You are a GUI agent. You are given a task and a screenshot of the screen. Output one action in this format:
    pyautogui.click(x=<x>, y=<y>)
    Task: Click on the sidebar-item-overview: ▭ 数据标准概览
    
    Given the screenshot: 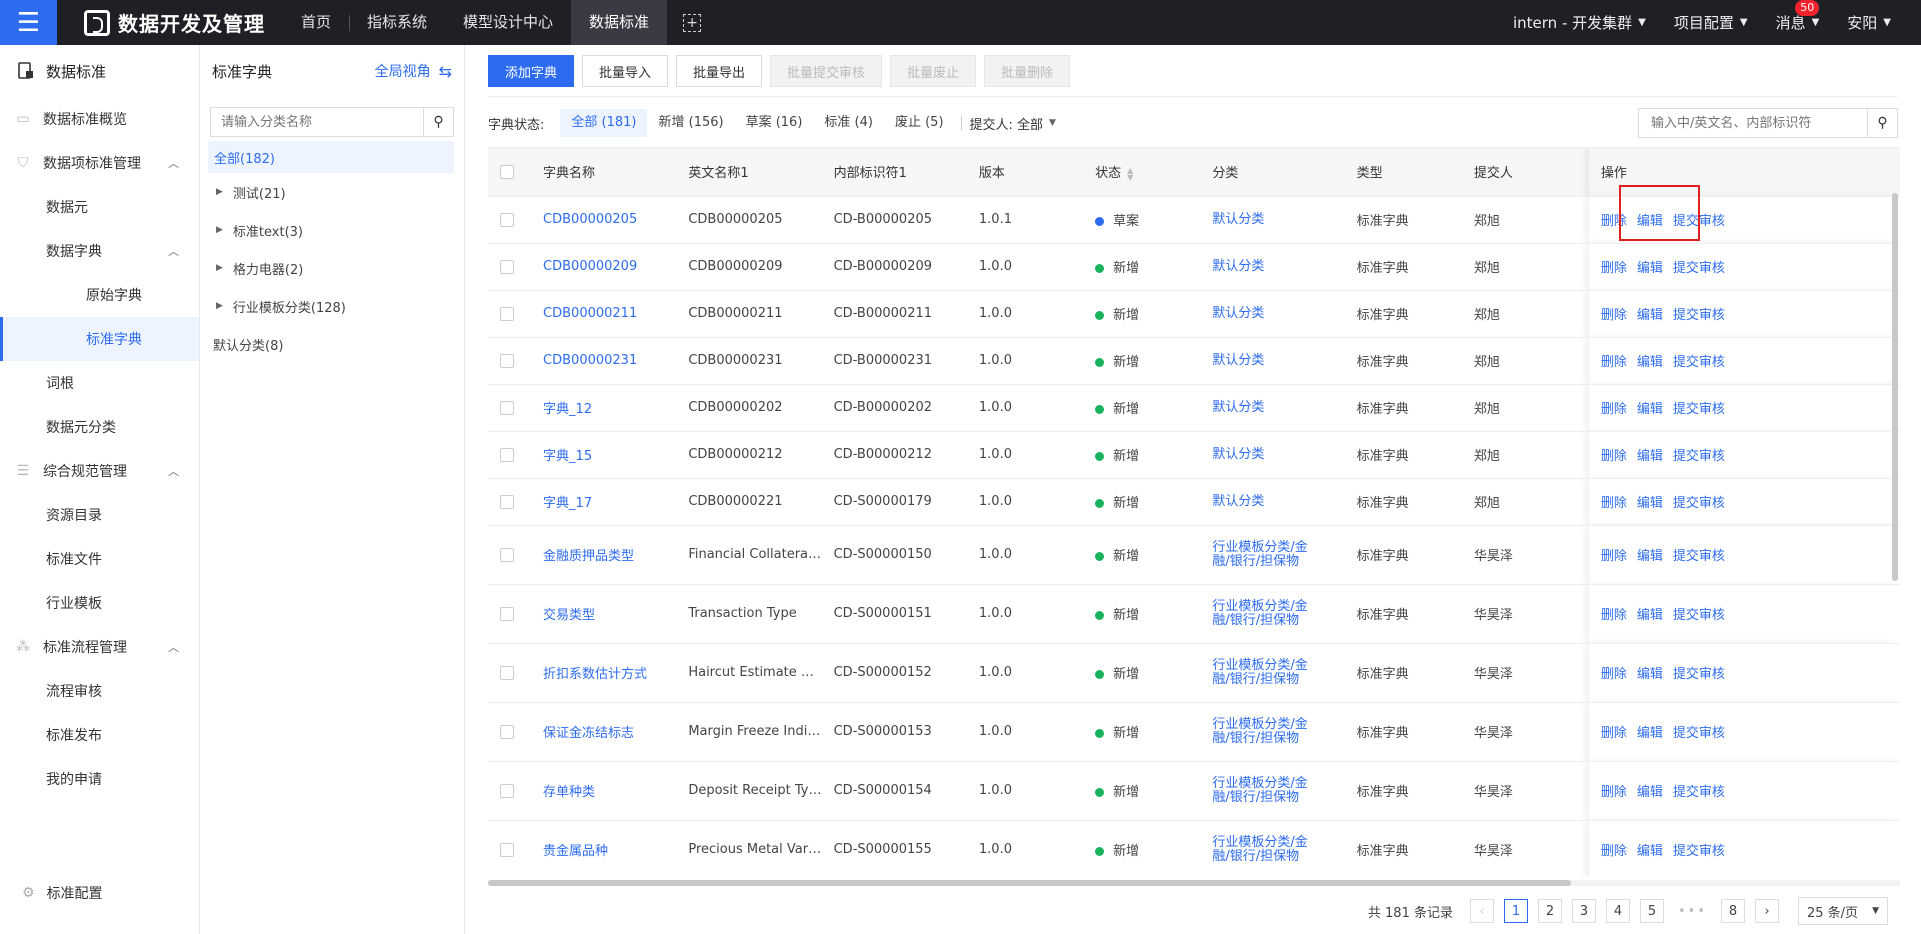 What is the action you would take?
    pyautogui.click(x=99, y=119)
    